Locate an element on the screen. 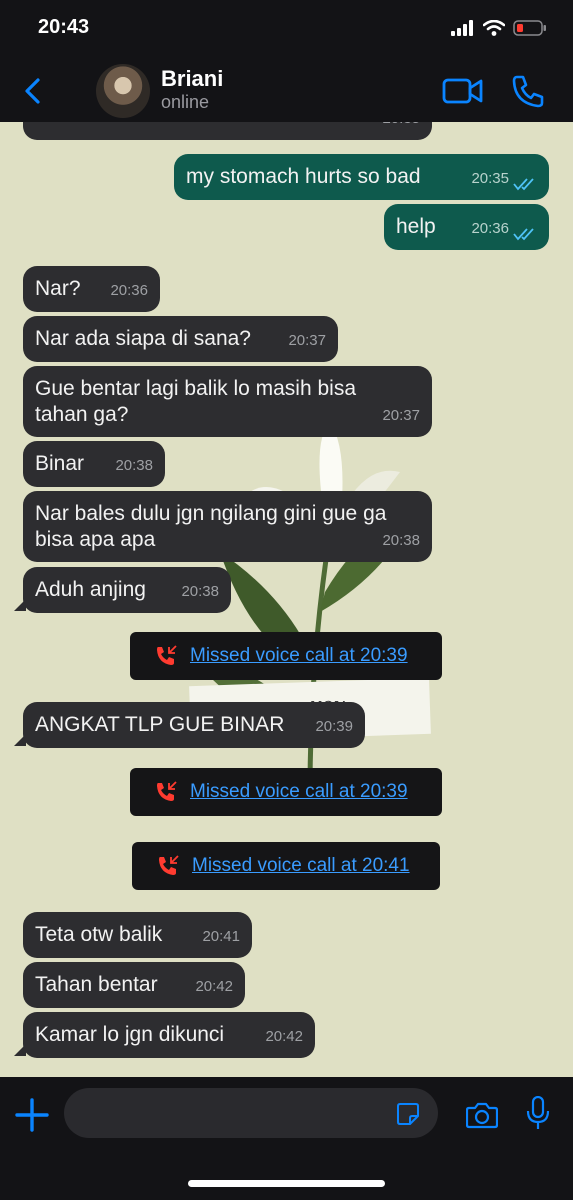 This screenshot has height=1200, width=573. missed-call-notice: Missed voice call at 20:41 is located at coordinates (286, 866).